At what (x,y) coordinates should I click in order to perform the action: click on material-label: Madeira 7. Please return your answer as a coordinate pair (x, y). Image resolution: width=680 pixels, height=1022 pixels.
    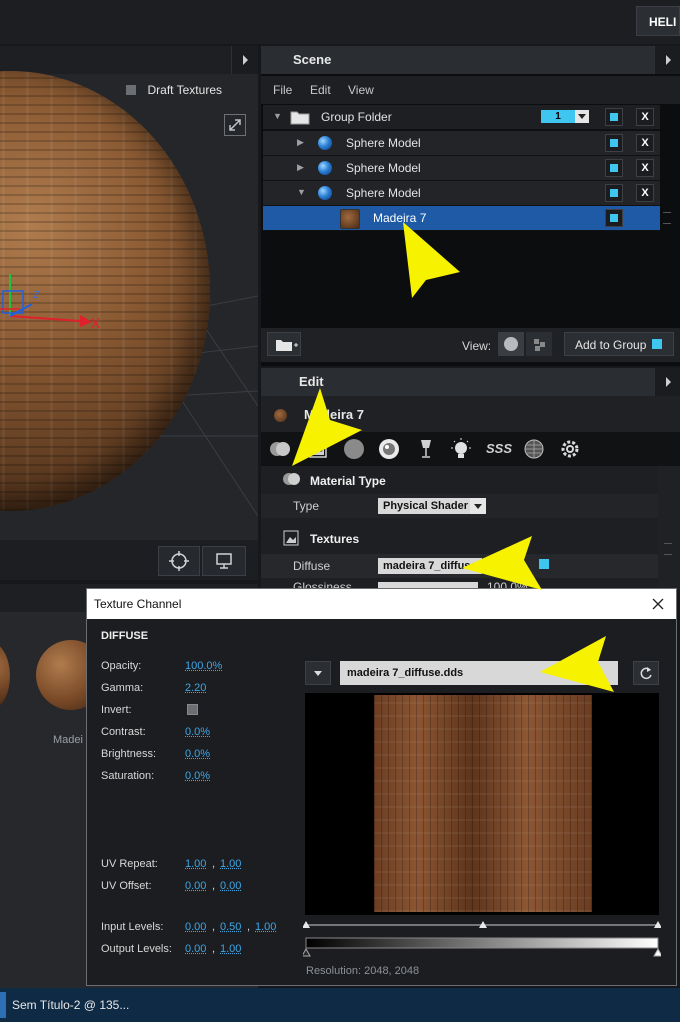
    Looking at the image, I should click on (400, 218).